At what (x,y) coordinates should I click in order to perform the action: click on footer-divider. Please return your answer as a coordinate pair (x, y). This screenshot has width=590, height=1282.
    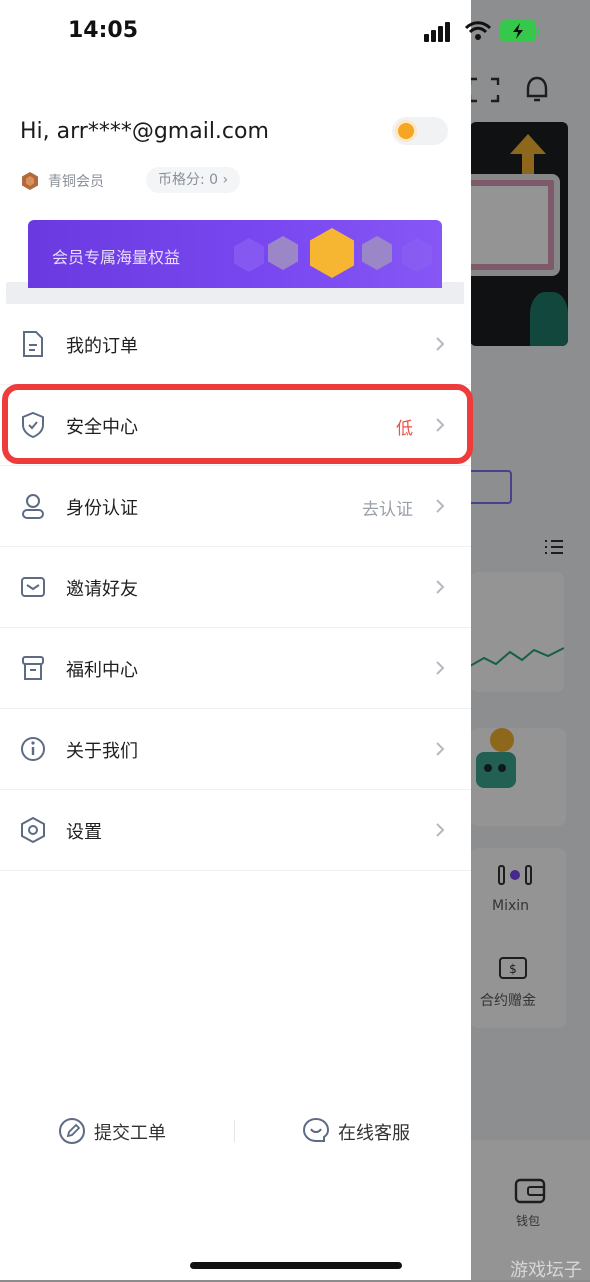
    Looking at the image, I should click on (234, 1131).